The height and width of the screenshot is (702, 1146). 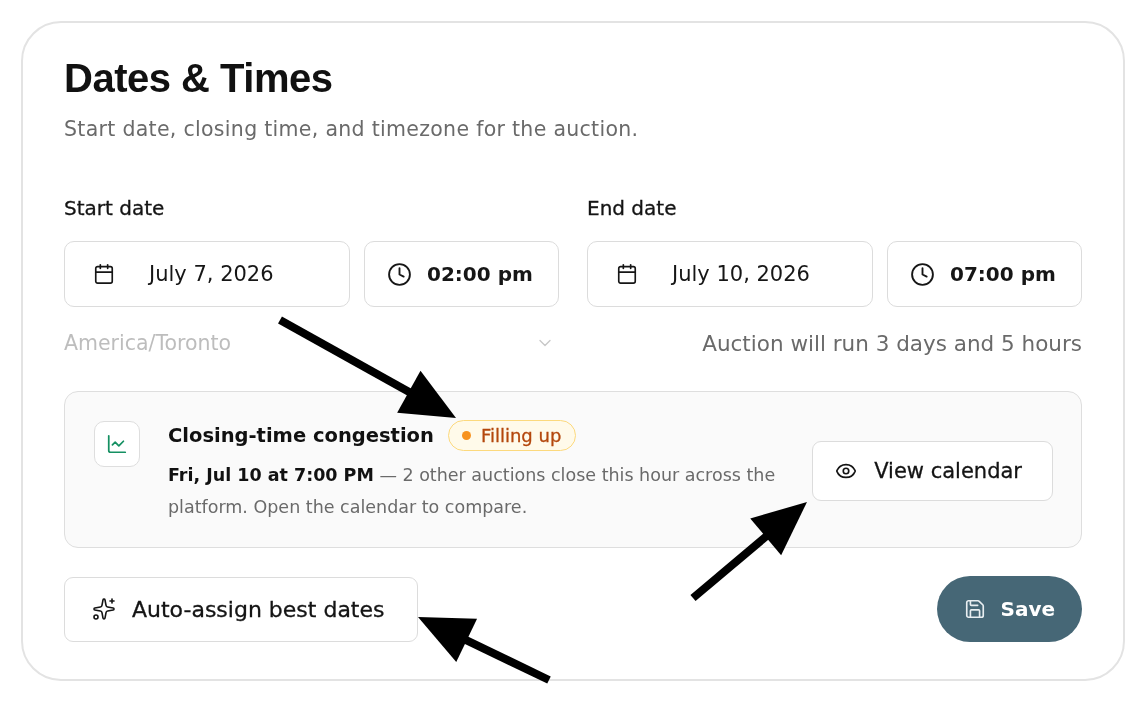 What do you see at coordinates (730, 274) in the screenshot?
I see `date-field: July 10, 2026` at bounding box center [730, 274].